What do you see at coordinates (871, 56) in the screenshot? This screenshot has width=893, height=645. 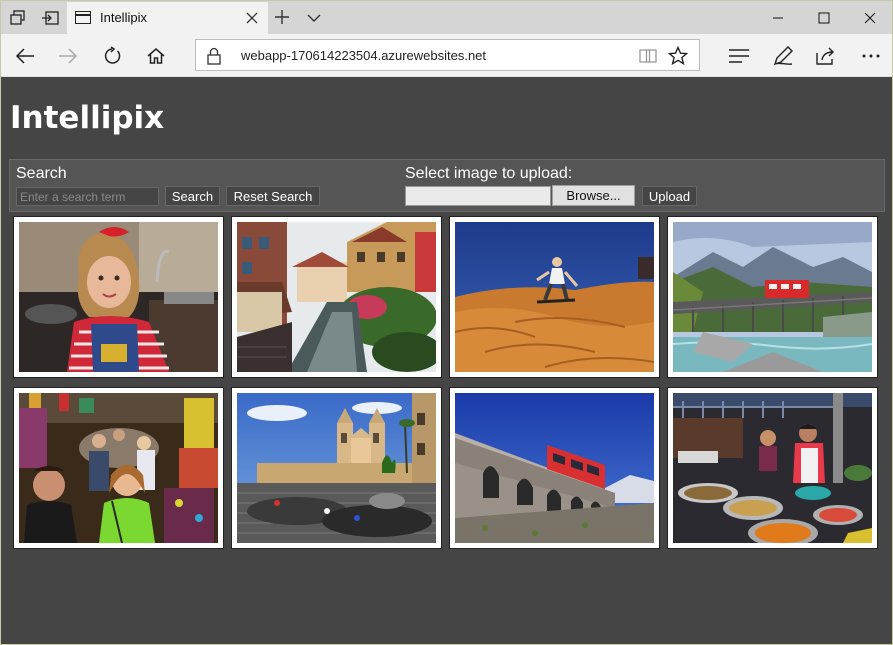 I see `more-options-icon` at bounding box center [871, 56].